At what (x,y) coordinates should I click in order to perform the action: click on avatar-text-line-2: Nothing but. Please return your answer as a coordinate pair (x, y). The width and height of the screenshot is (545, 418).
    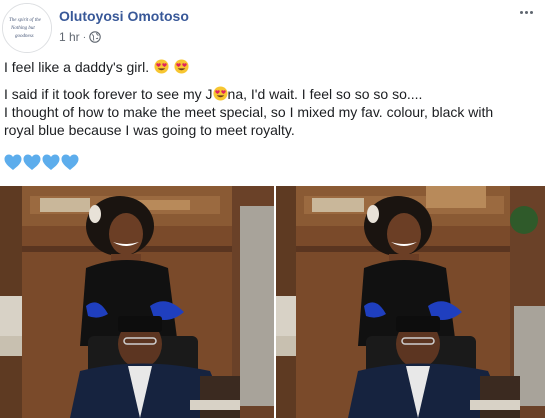
    Looking at the image, I should click on (22, 28).